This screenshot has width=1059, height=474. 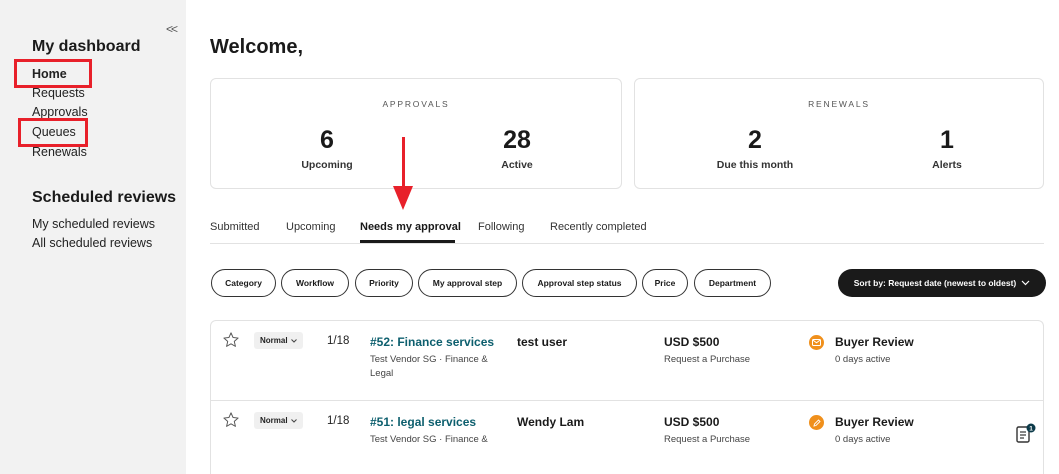 What do you see at coordinates (432, 342) in the screenshot?
I see `request-title-link: #52: Finance services` at bounding box center [432, 342].